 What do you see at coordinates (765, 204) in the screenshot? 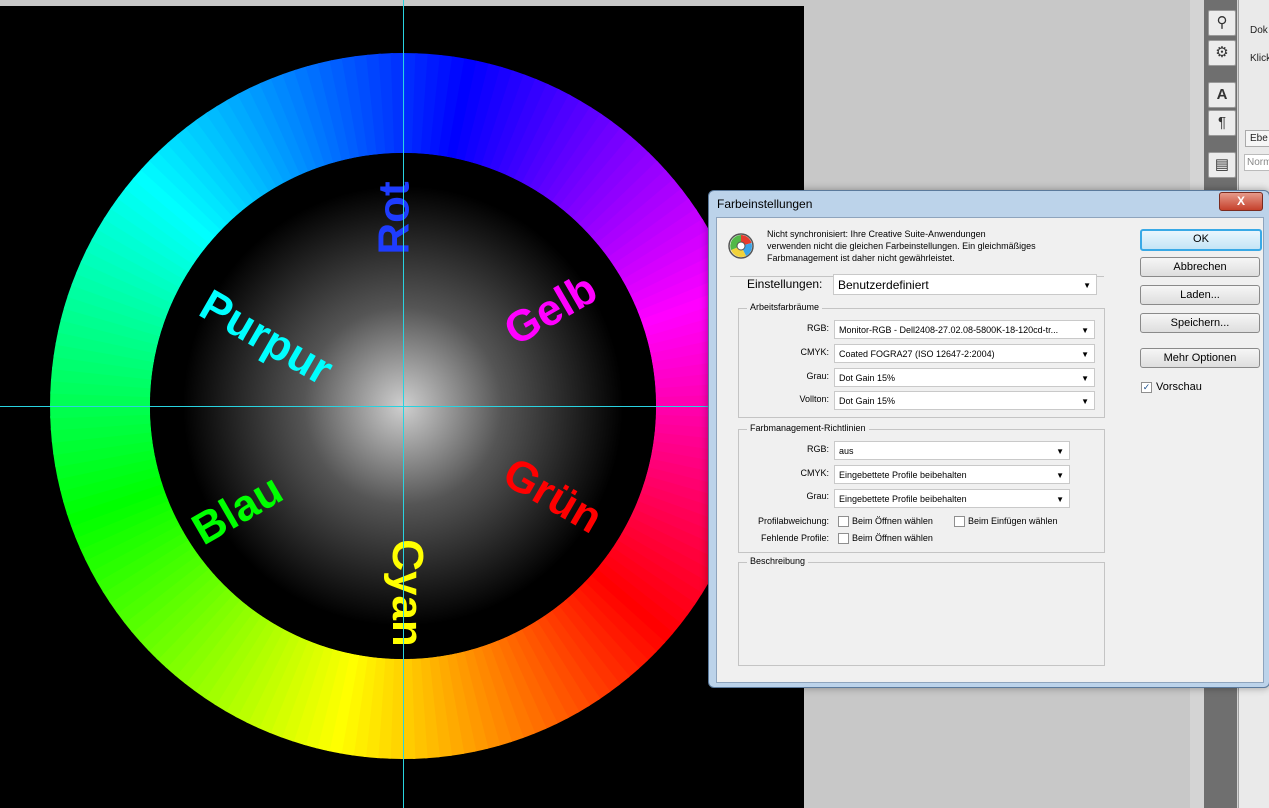
I see `dialog-title: Farbeinstellungen` at bounding box center [765, 204].